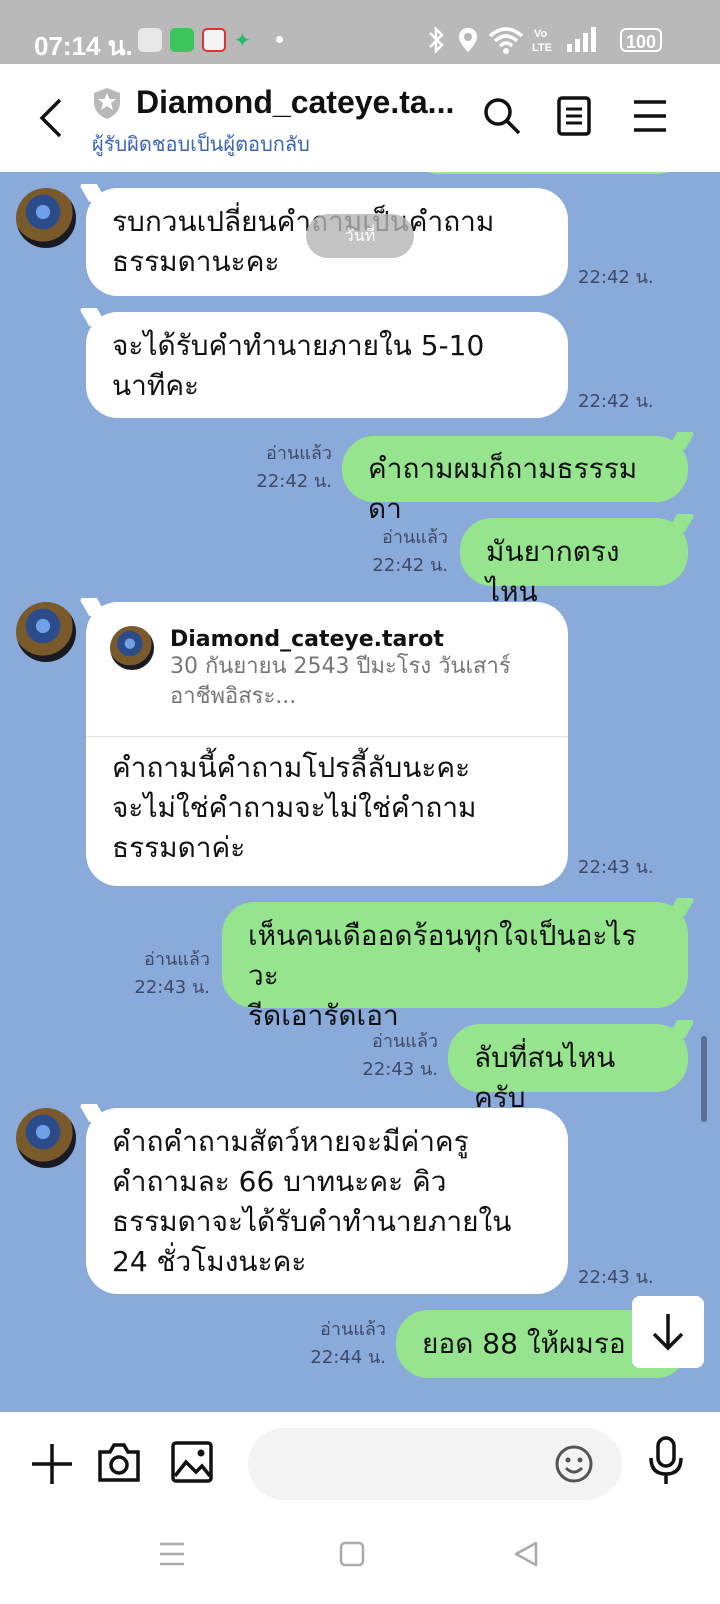  I want to click on message-text: รบกวนเปลี่ยนคำถามเป็นคำถาม ธรรมดานะคะ, so click(303, 241).